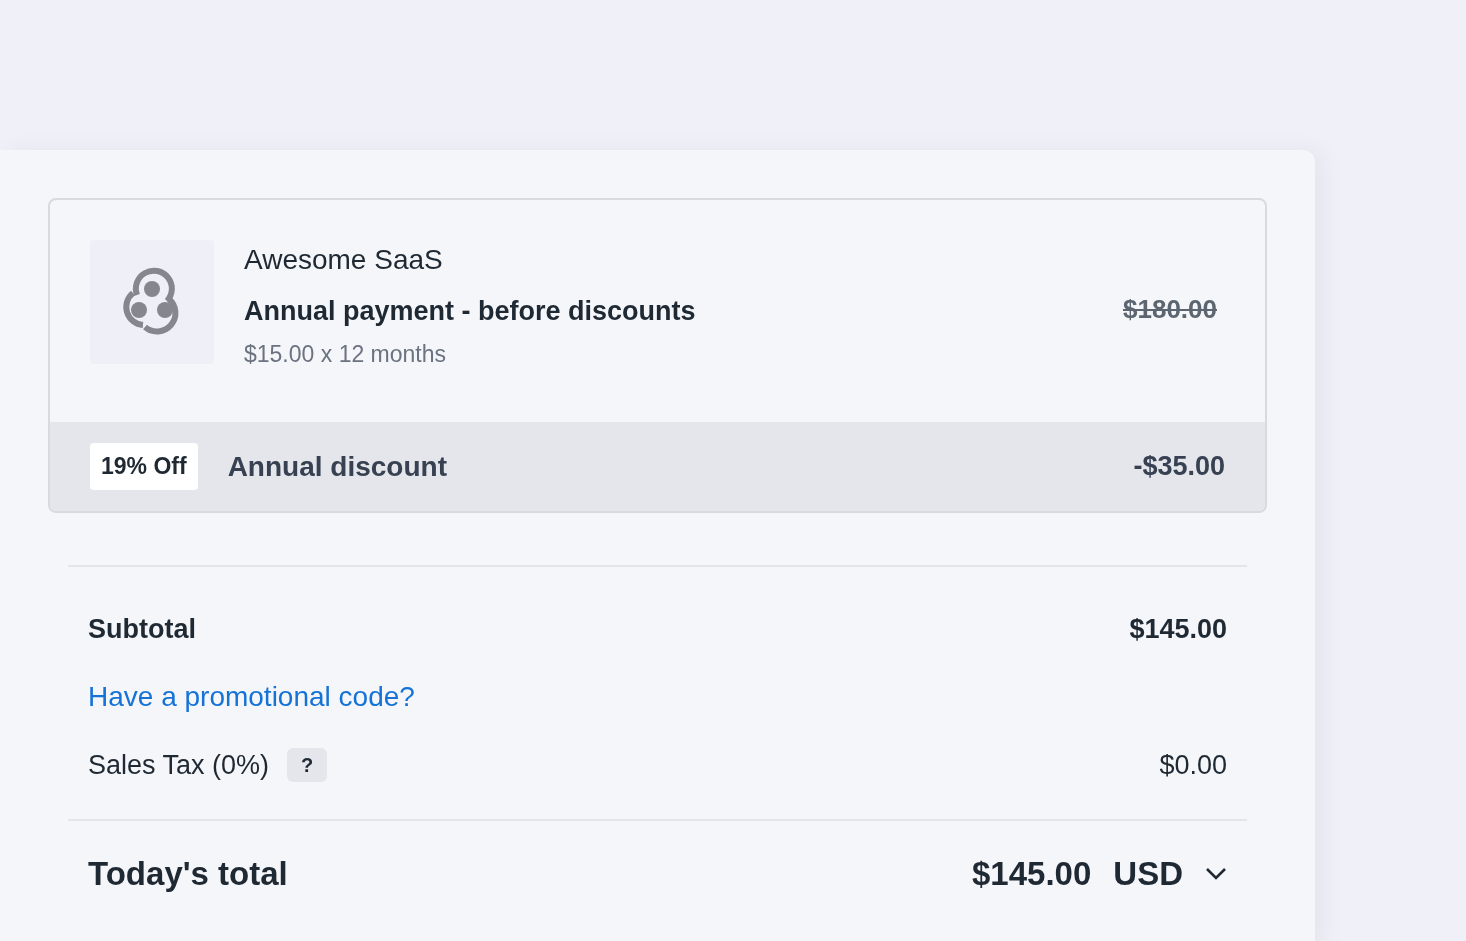  What do you see at coordinates (346, 354) in the screenshot?
I see `plan-detail: $15.00 x 12 months` at bounding box center [346, 354].